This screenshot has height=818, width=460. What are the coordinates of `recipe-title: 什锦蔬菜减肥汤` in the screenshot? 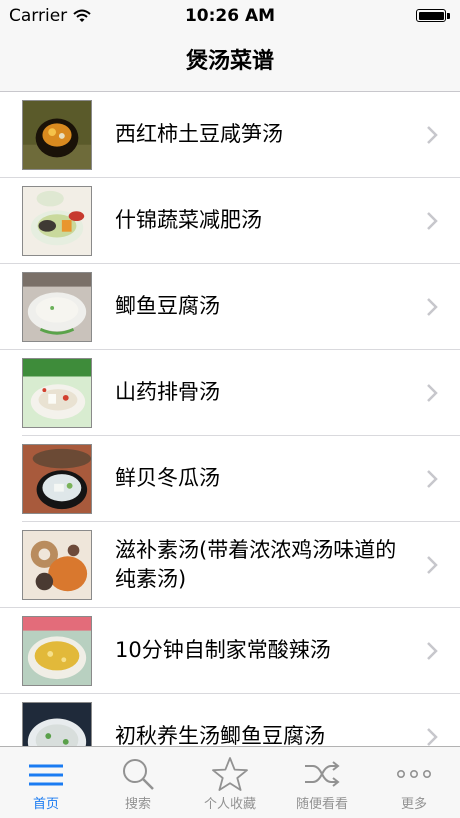 It's located at (188, 220).